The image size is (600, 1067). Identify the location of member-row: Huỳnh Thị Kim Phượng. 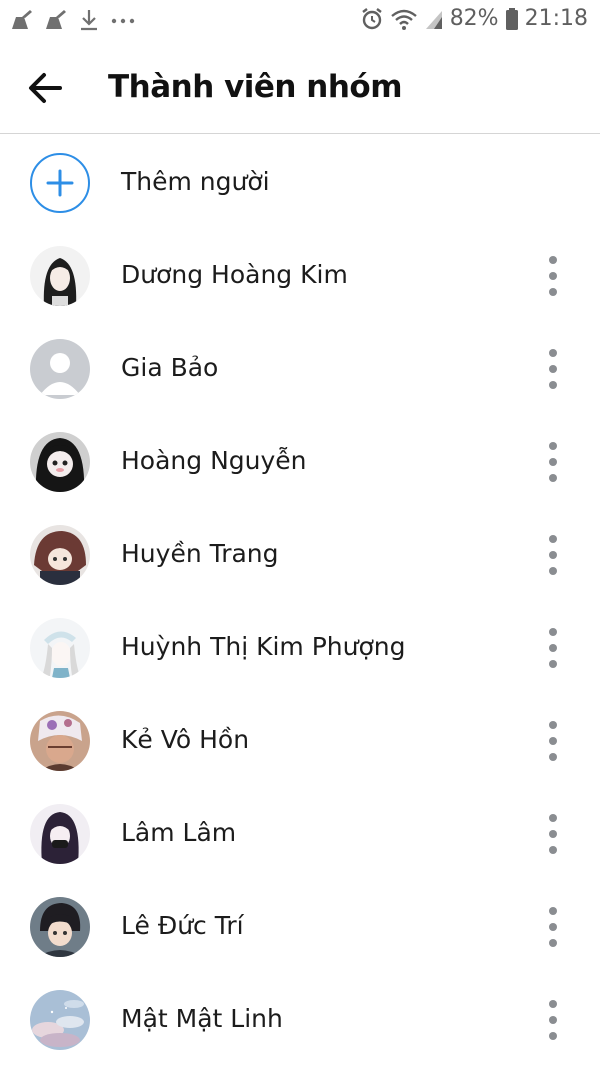
(300, 648).